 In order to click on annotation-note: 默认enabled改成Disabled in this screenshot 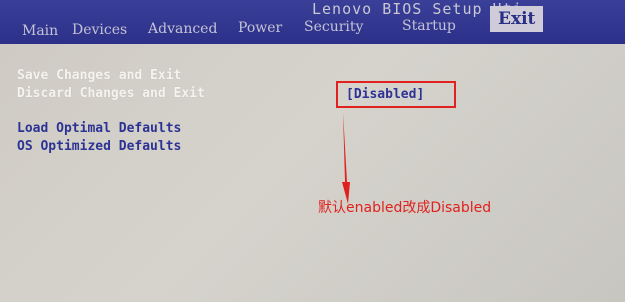, I will do `click(405, 208)`.